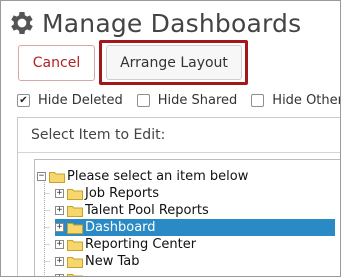  I want to click on gear-icon, so click(22, 23).